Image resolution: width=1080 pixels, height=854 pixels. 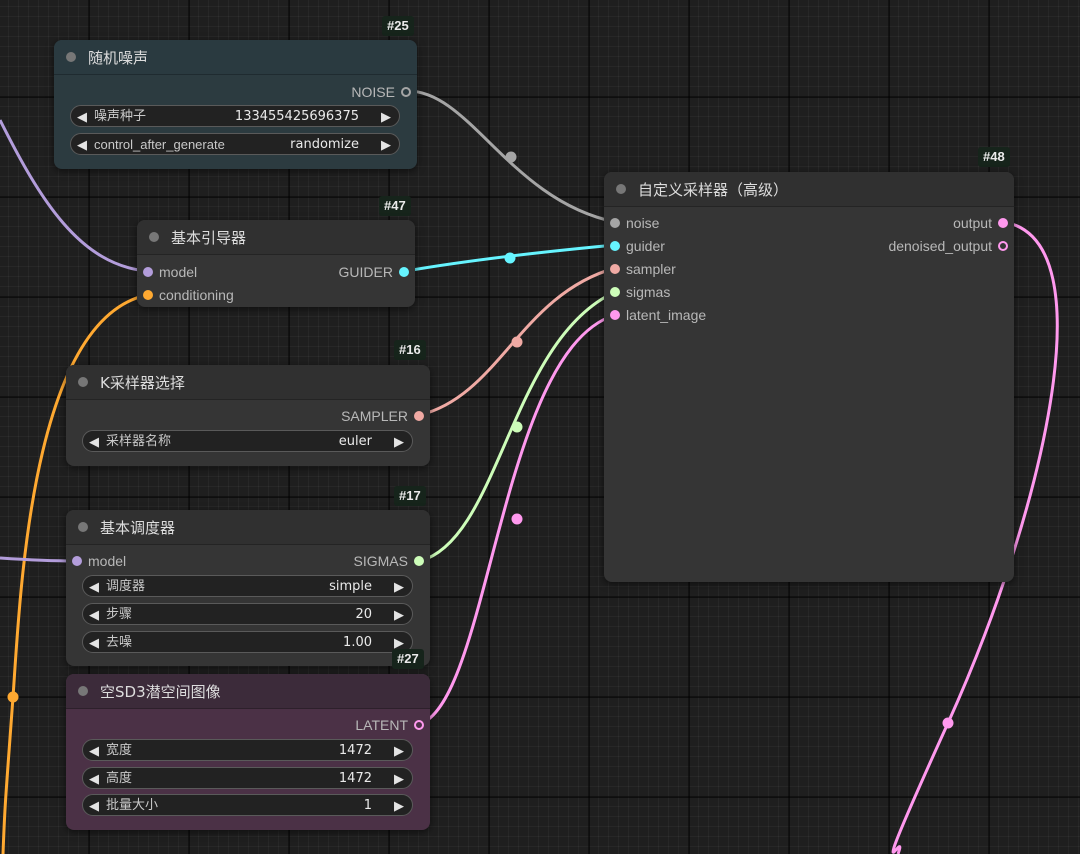 I want to click on height-widget: ◀ 高度 1472 ▶, so click(x=247, y=778).